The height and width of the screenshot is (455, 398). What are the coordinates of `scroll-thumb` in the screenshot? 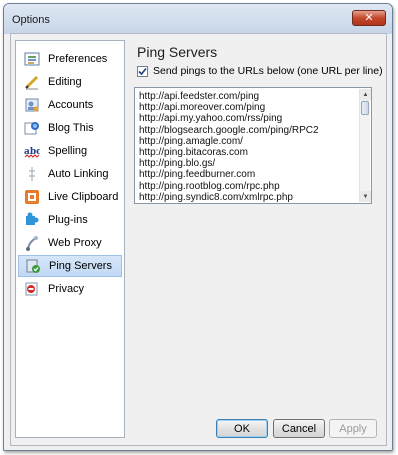 It's located at (365, 108).